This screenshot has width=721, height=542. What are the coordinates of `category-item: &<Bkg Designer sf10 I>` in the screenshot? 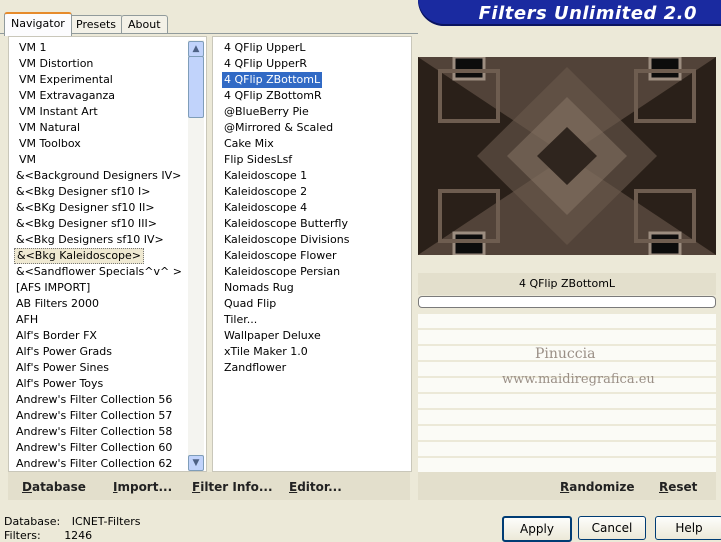 It's located at (83, 192).